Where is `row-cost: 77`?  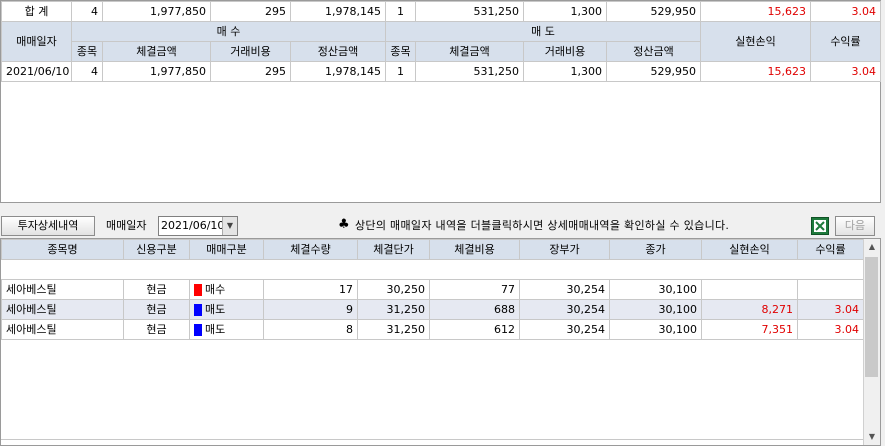 row-cost: 77 is located at coordinates (474, 289).